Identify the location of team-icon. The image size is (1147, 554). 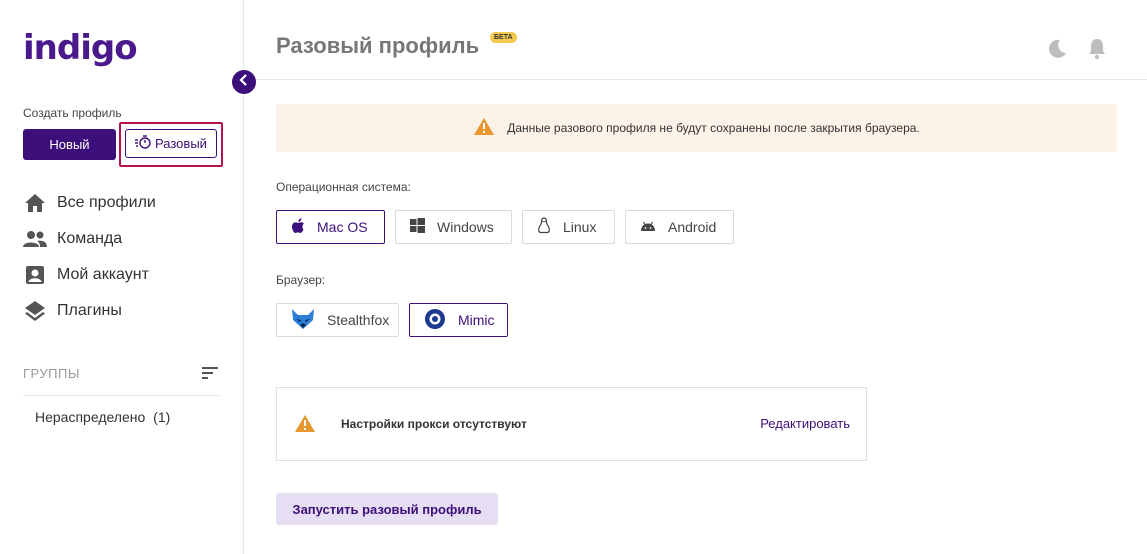
(35, 239).